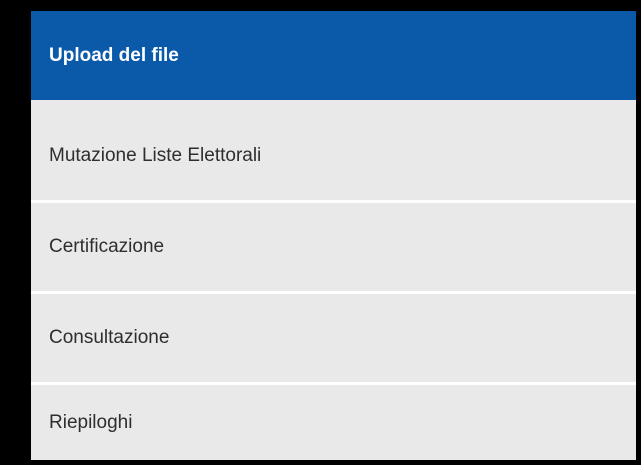  Describe the element at coordinates (107, 246) in the screenshot. I see `menu-item-label: Certificazione` at that location.